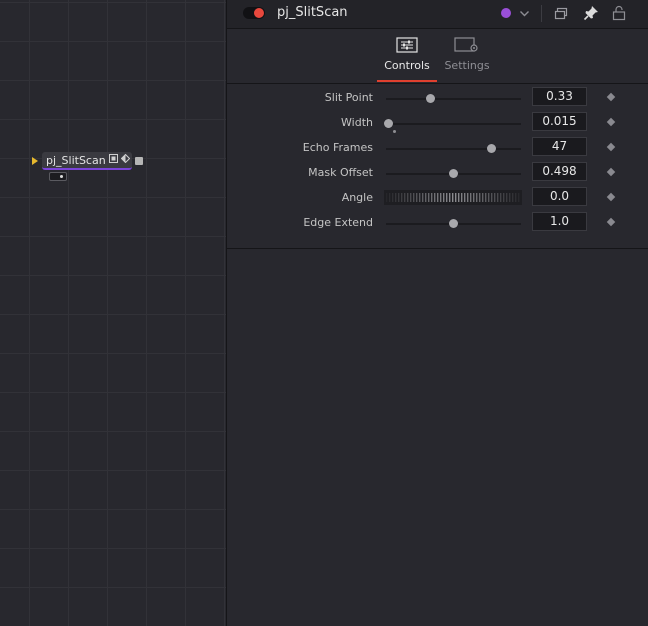 The image size is (648, 626). What do you see at coordinates (437, 173) in the screenshot?
I see `control-row-mask-offset: Mask Offset 0.498` at bounding box center [437, 173].